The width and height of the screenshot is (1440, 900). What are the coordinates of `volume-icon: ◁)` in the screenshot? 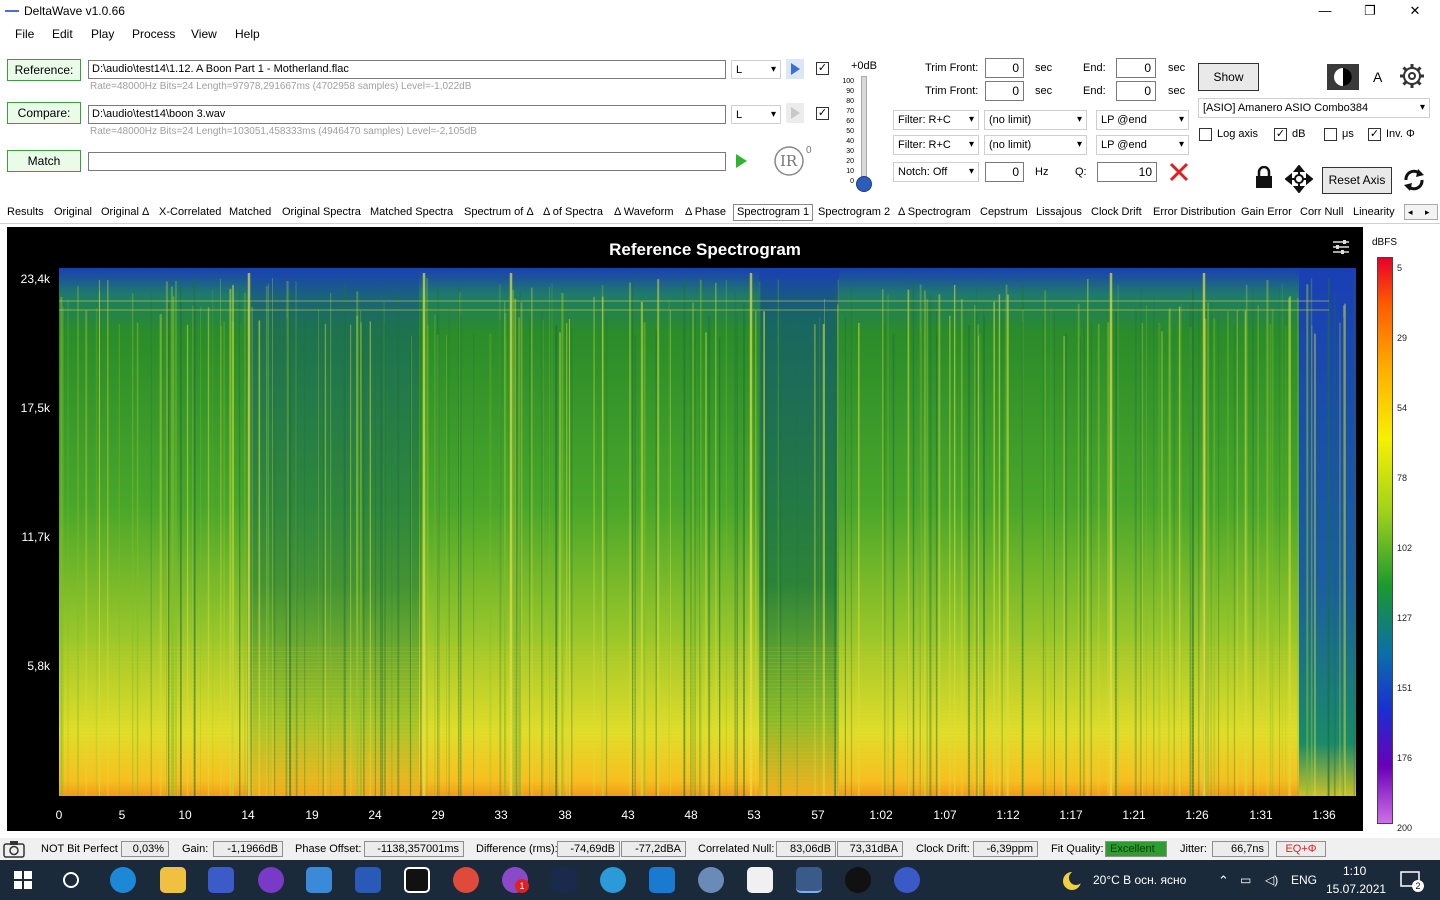 It's located at (1271, 880).